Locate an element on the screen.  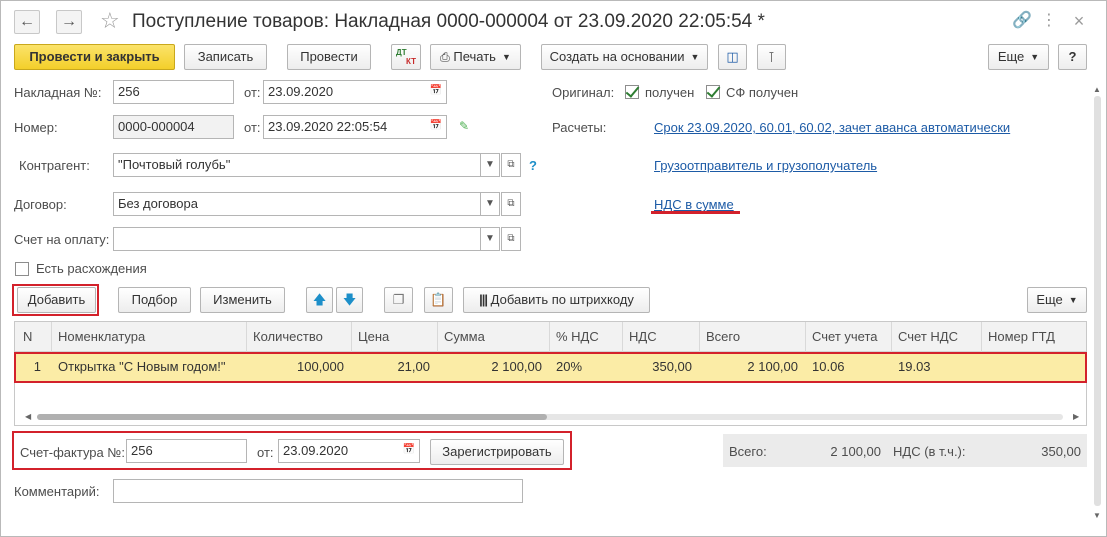
forward-button: → is located at coordinates (69, 22).